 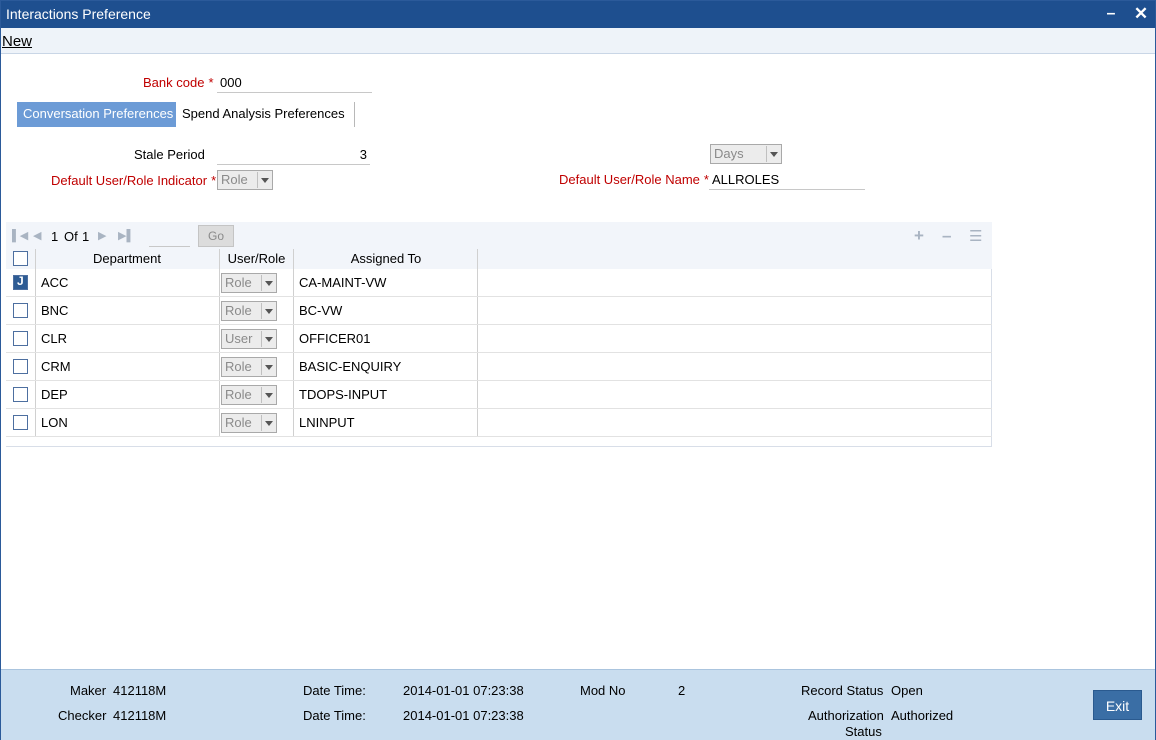 What do you see at coordinates (127, 258) in the screenshot?
I see `header-department: Department` at bounding box center [127, 258].